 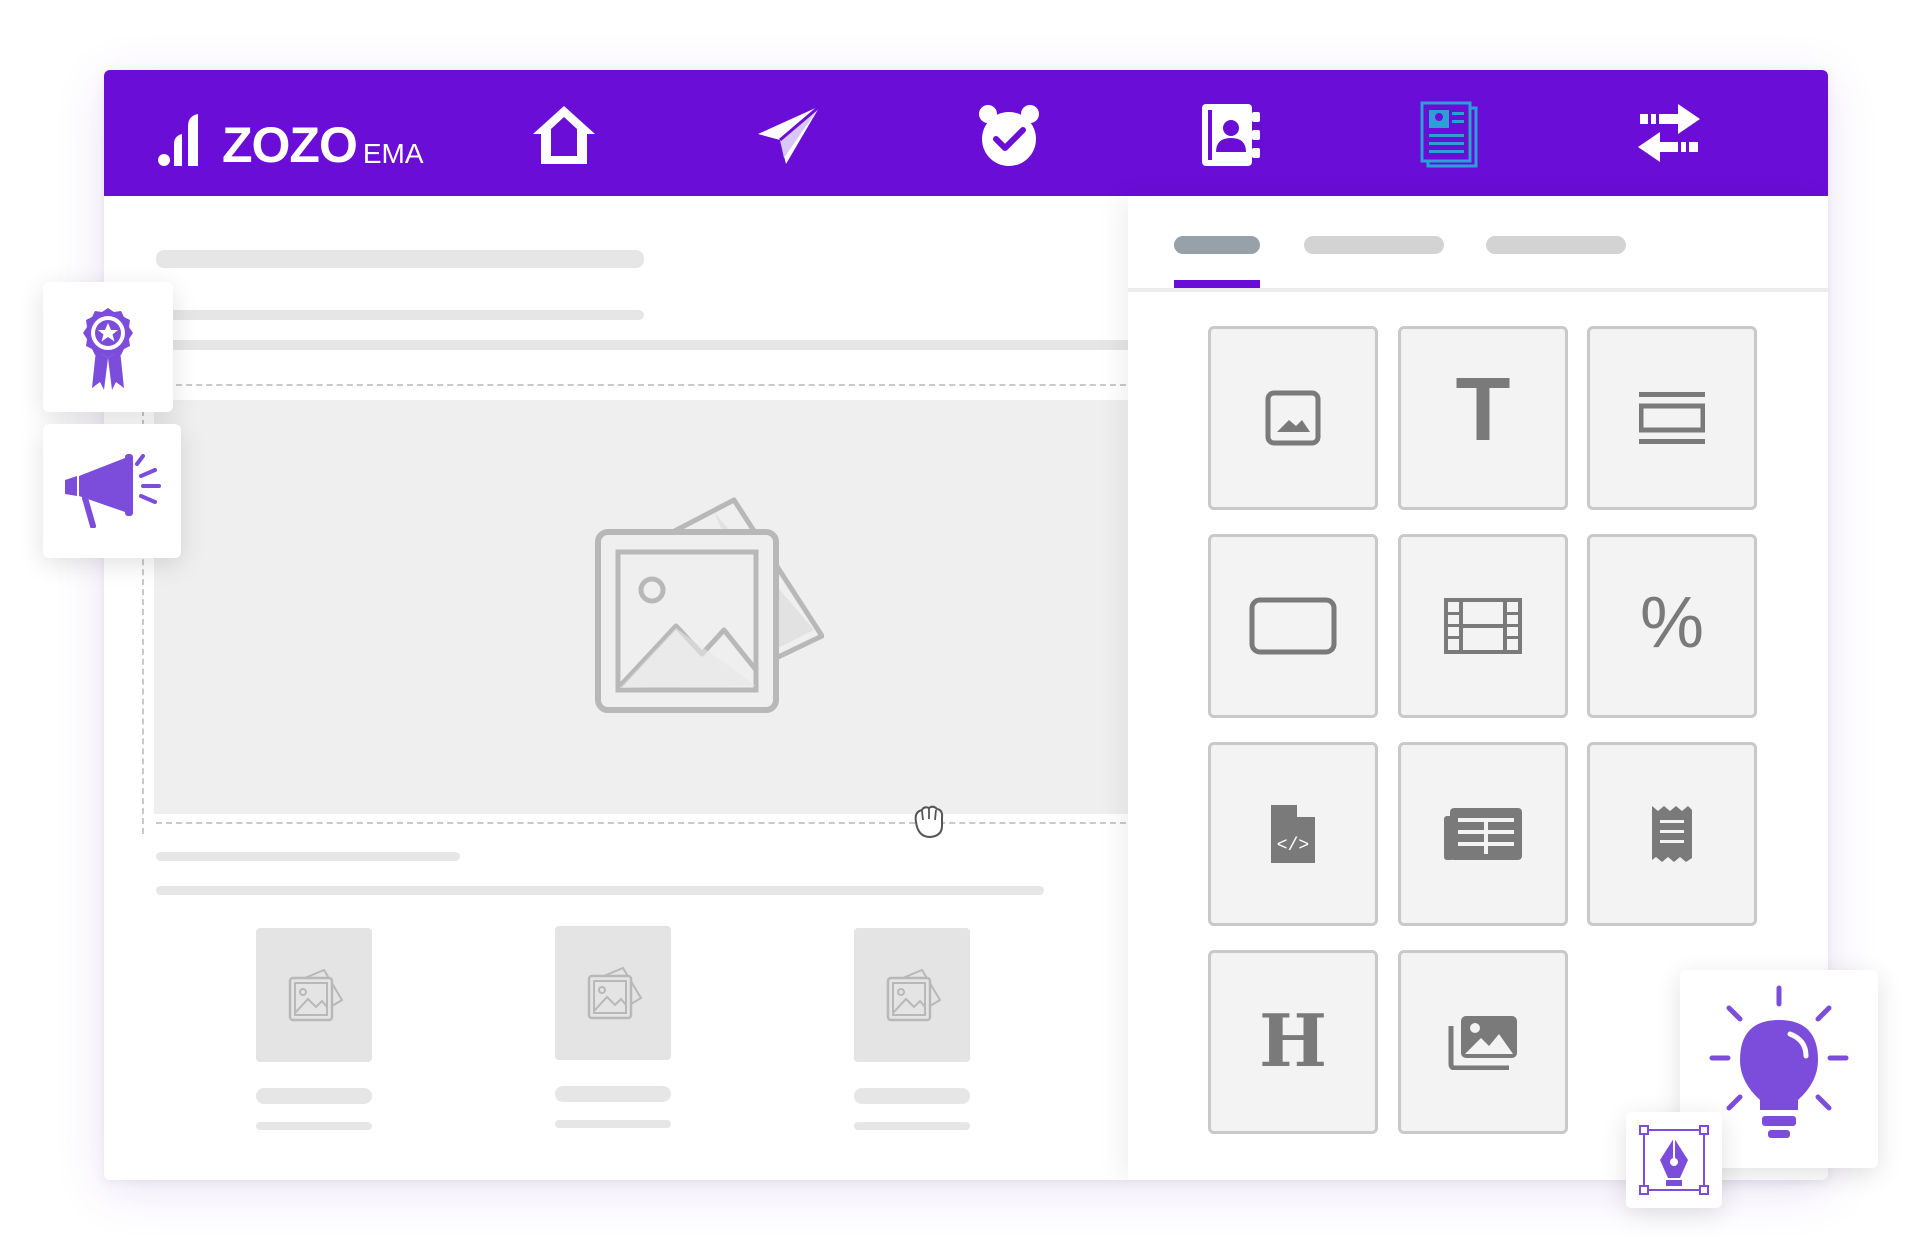 I want to click on tab-settings, so click(x=1556, y=245).